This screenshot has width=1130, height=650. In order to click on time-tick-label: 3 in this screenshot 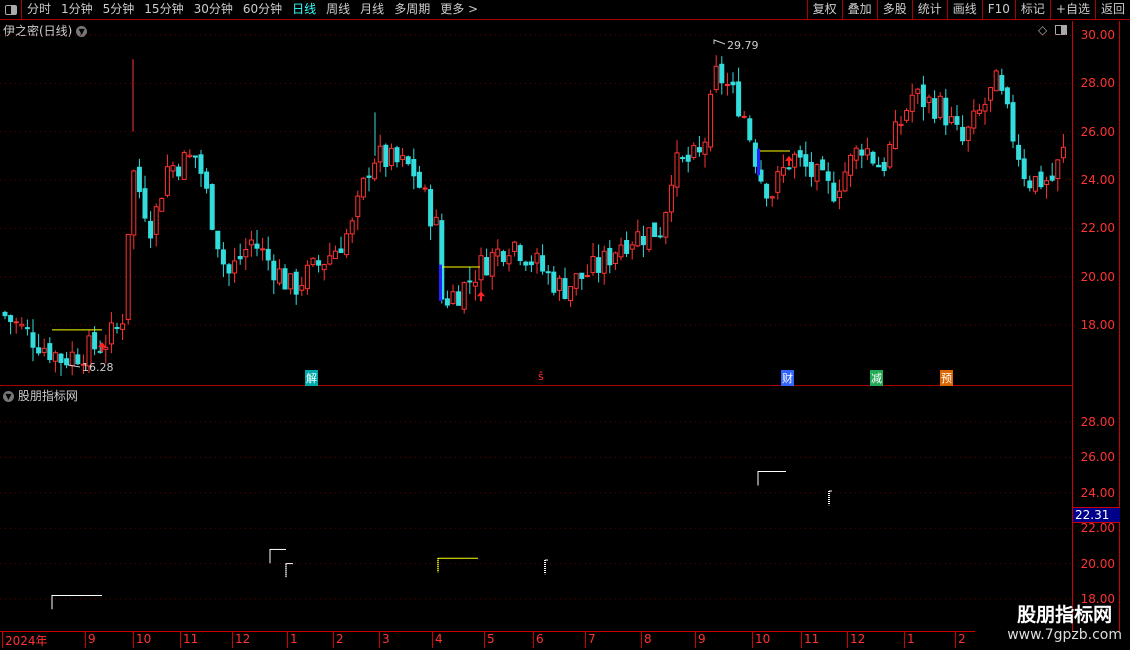, I will do `click(384, 640)`.